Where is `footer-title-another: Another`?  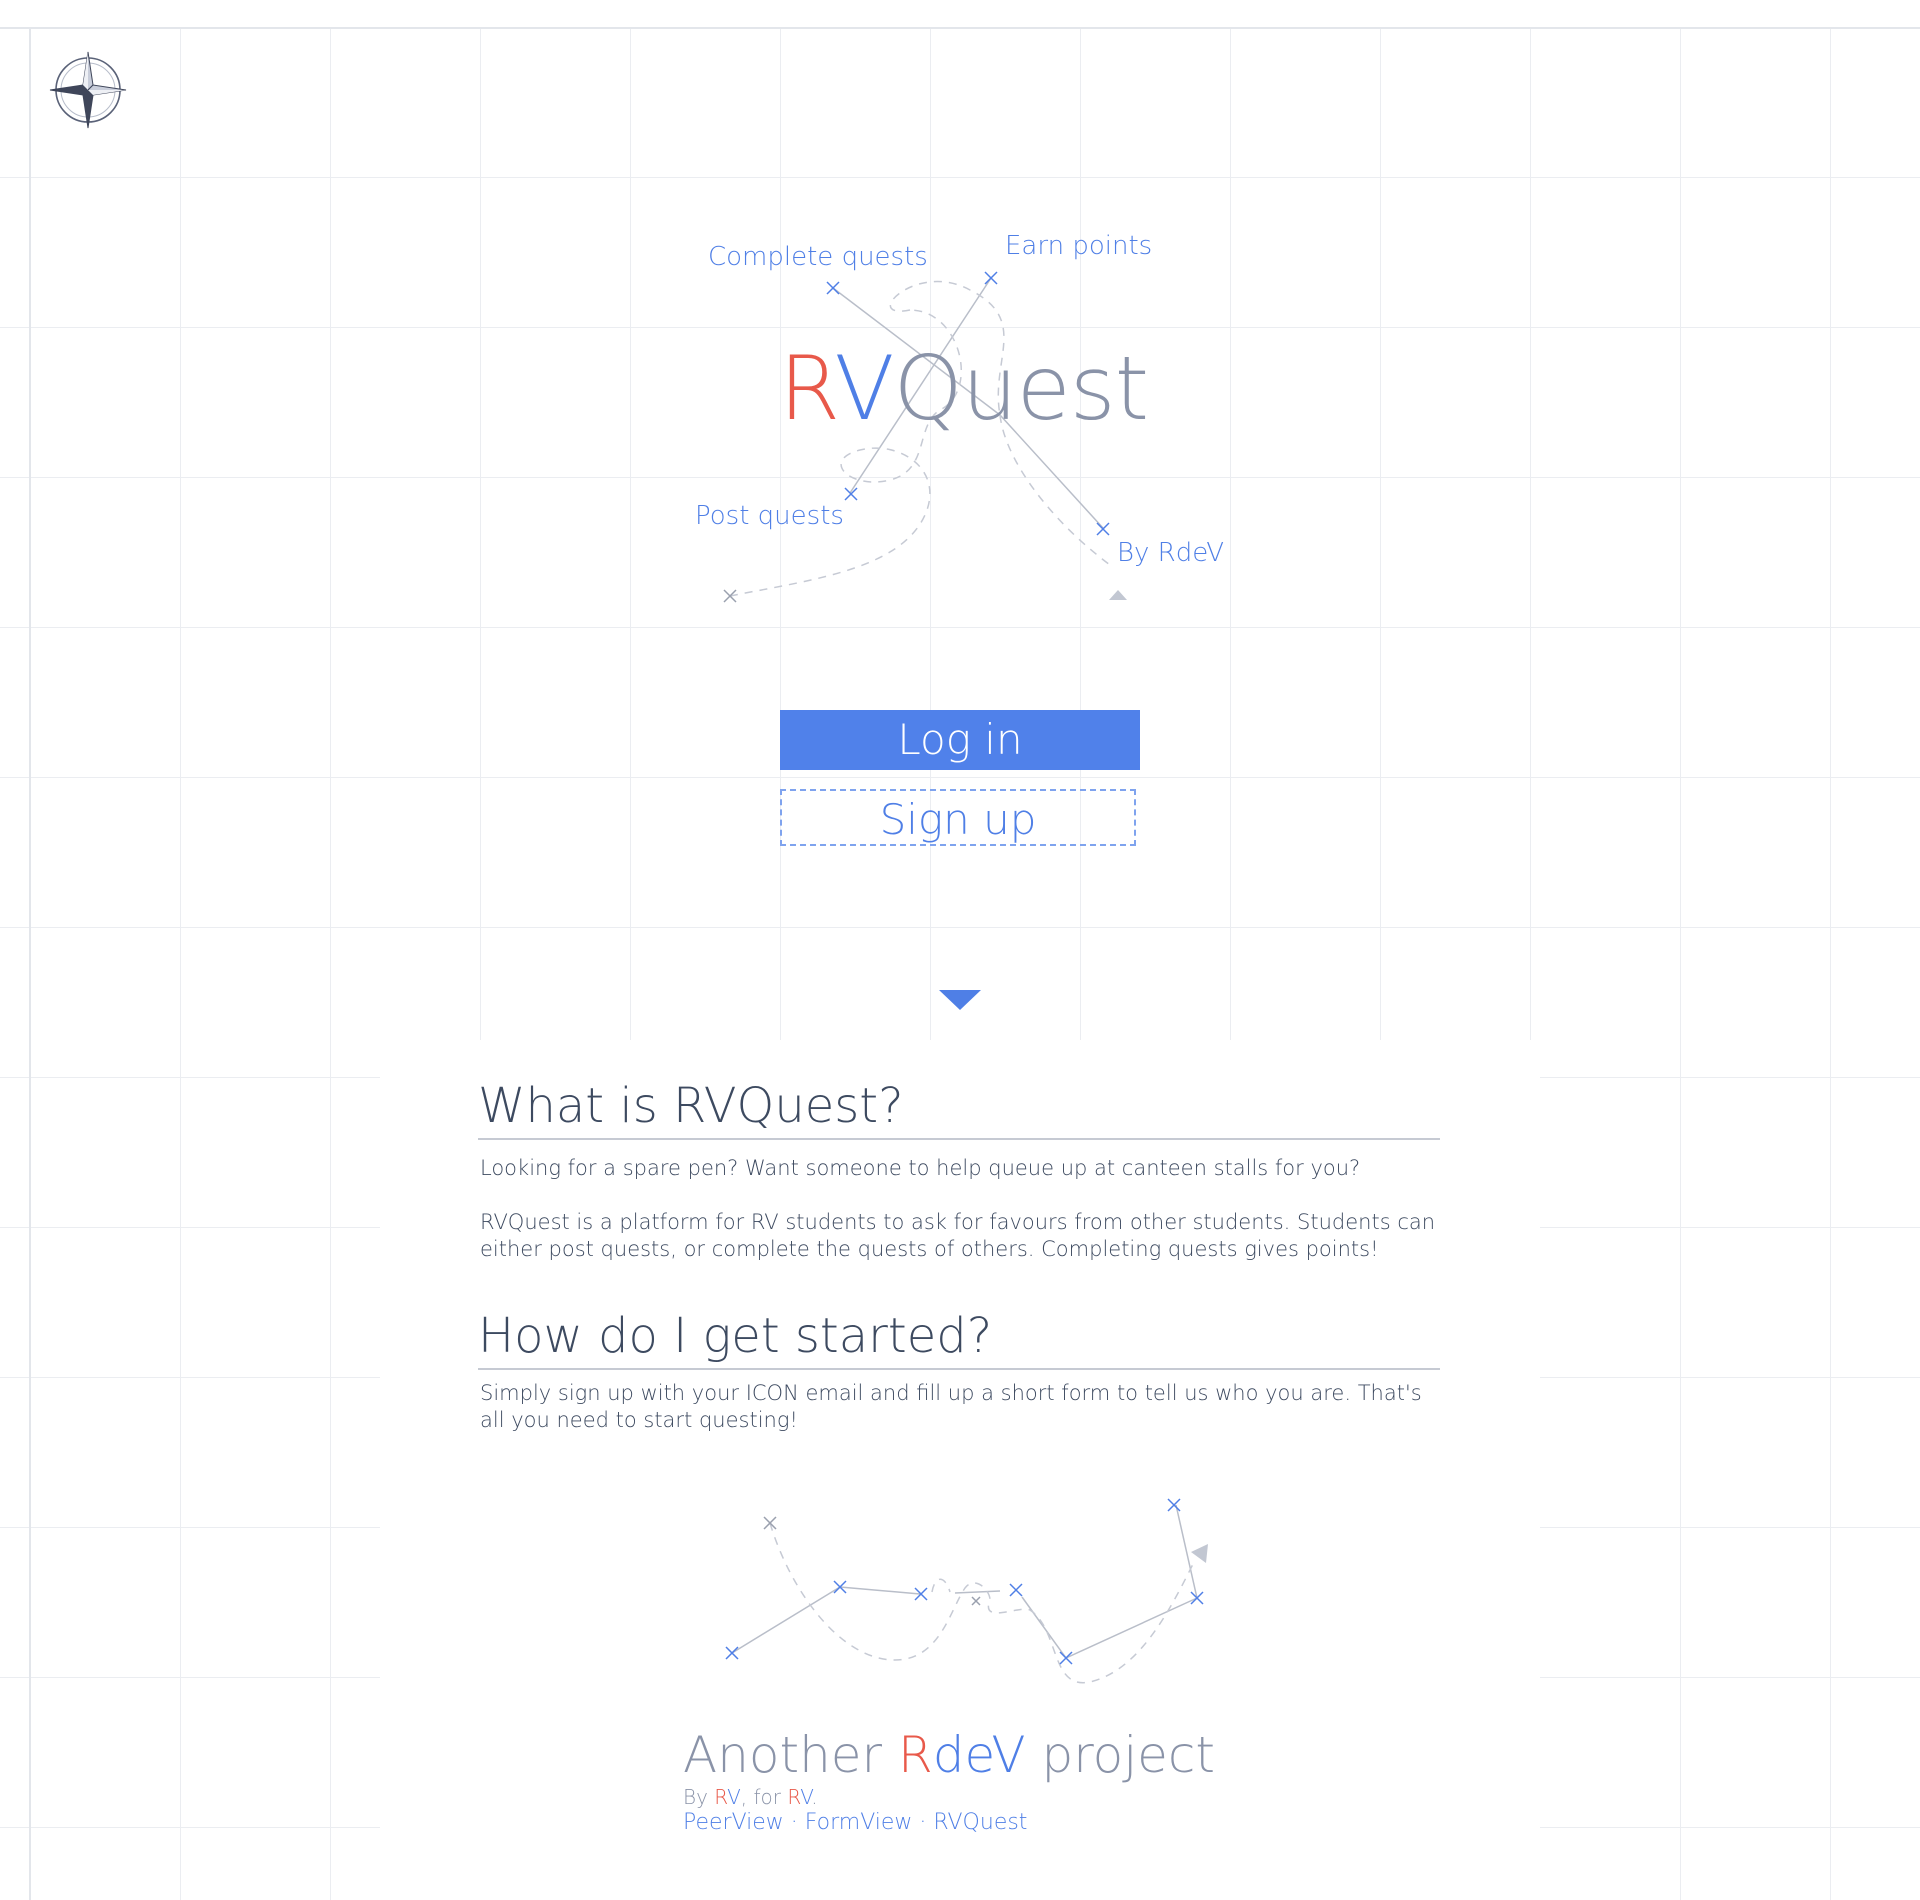 footer-title-another: Another is located at coordinates (790, 1755).